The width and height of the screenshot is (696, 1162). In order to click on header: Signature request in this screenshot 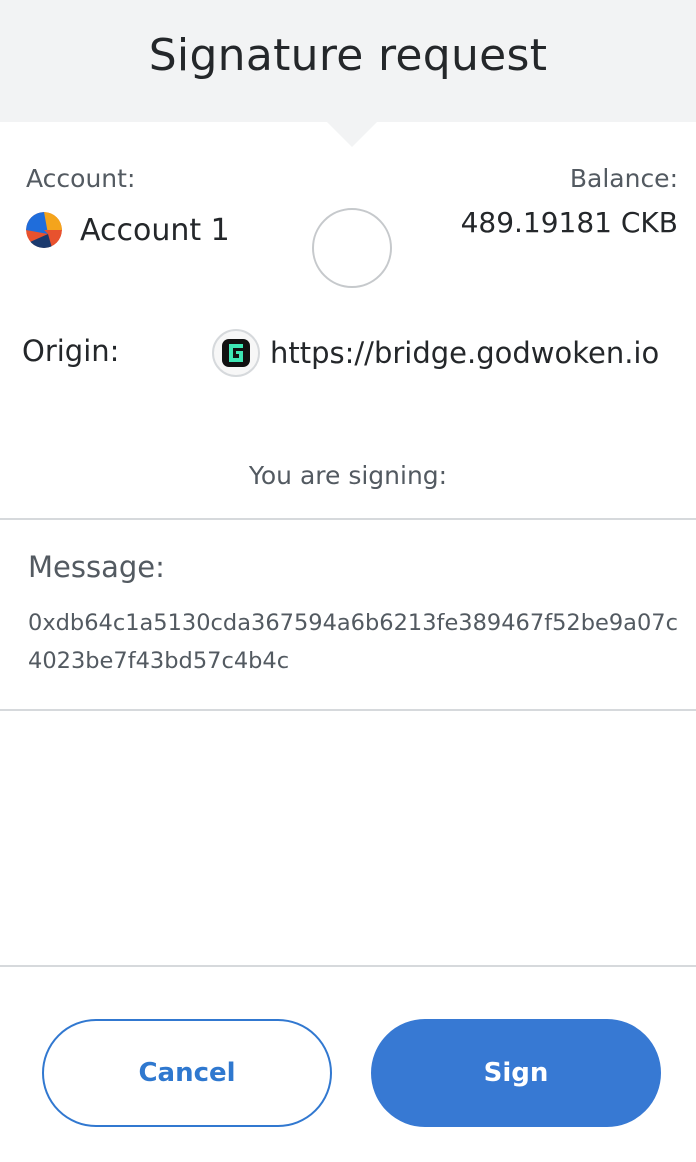, I will do `click(348, 61)`.